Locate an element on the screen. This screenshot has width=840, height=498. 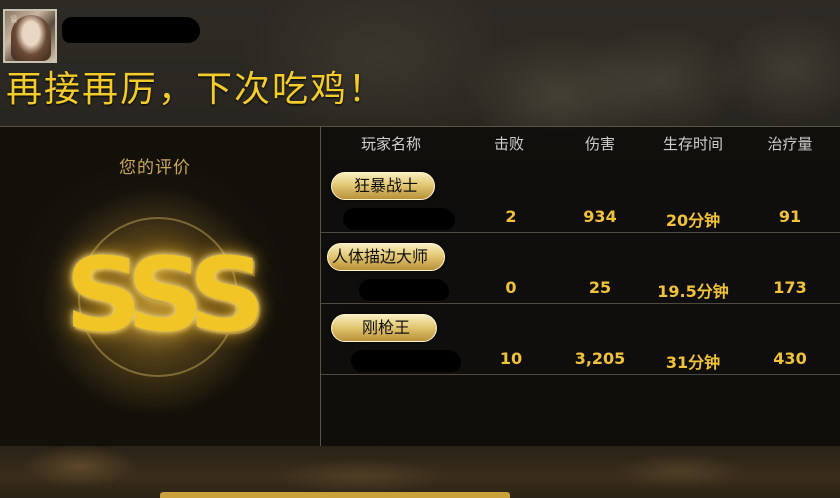
kills-value: 0 is located at coordinates (511, 287).